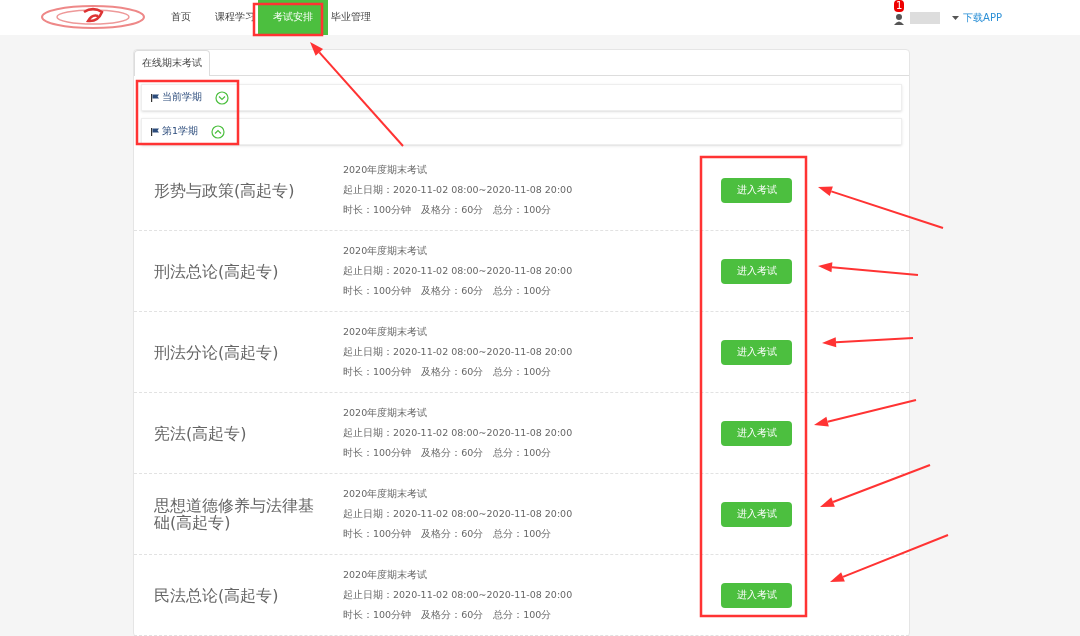 The width and height of the screenshot is (1080, 636). I want to click on course-title: 民法总论(高起专), so click(217, 595).